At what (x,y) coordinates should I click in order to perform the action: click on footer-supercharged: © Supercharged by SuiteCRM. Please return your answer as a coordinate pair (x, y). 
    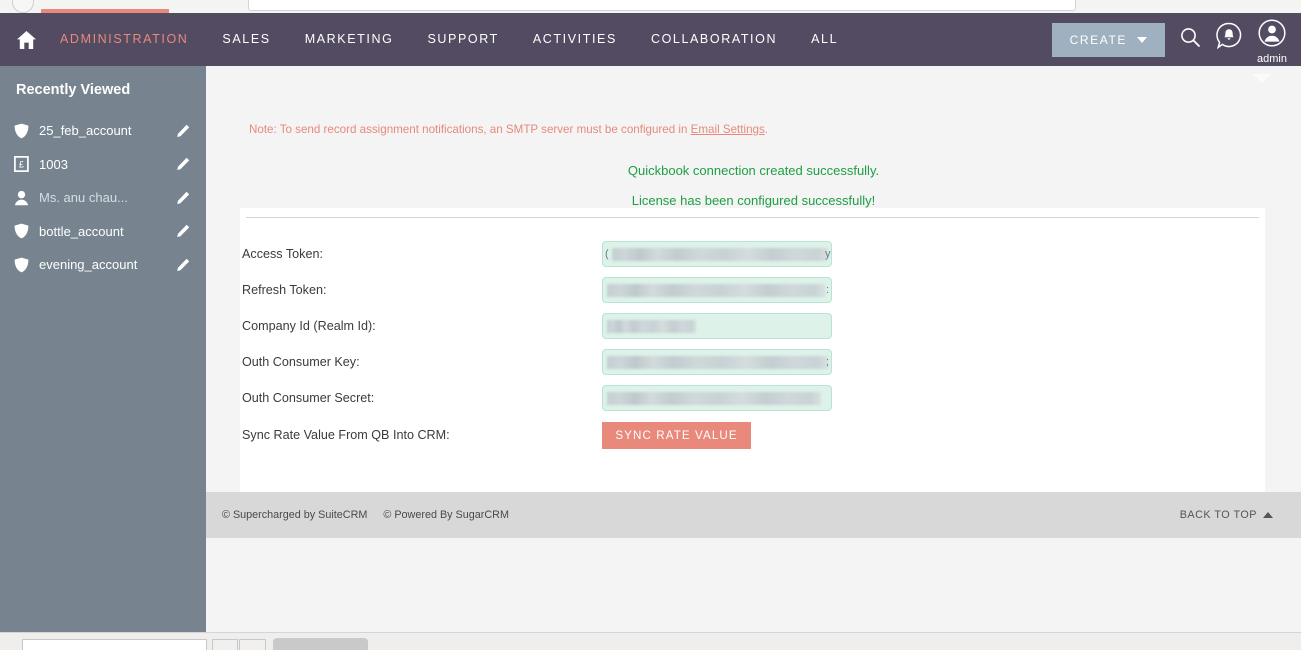
    Looking at the image, I should click on (295, 515).